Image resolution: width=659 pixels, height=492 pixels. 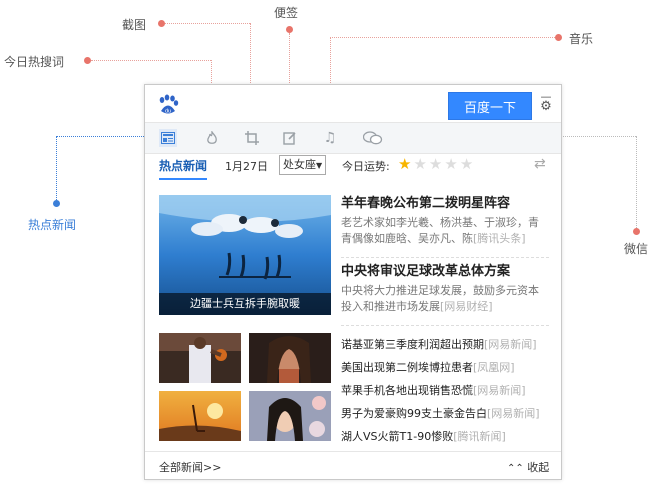 I want to click on collapse-label: 收起, so click(x=538, y=467).